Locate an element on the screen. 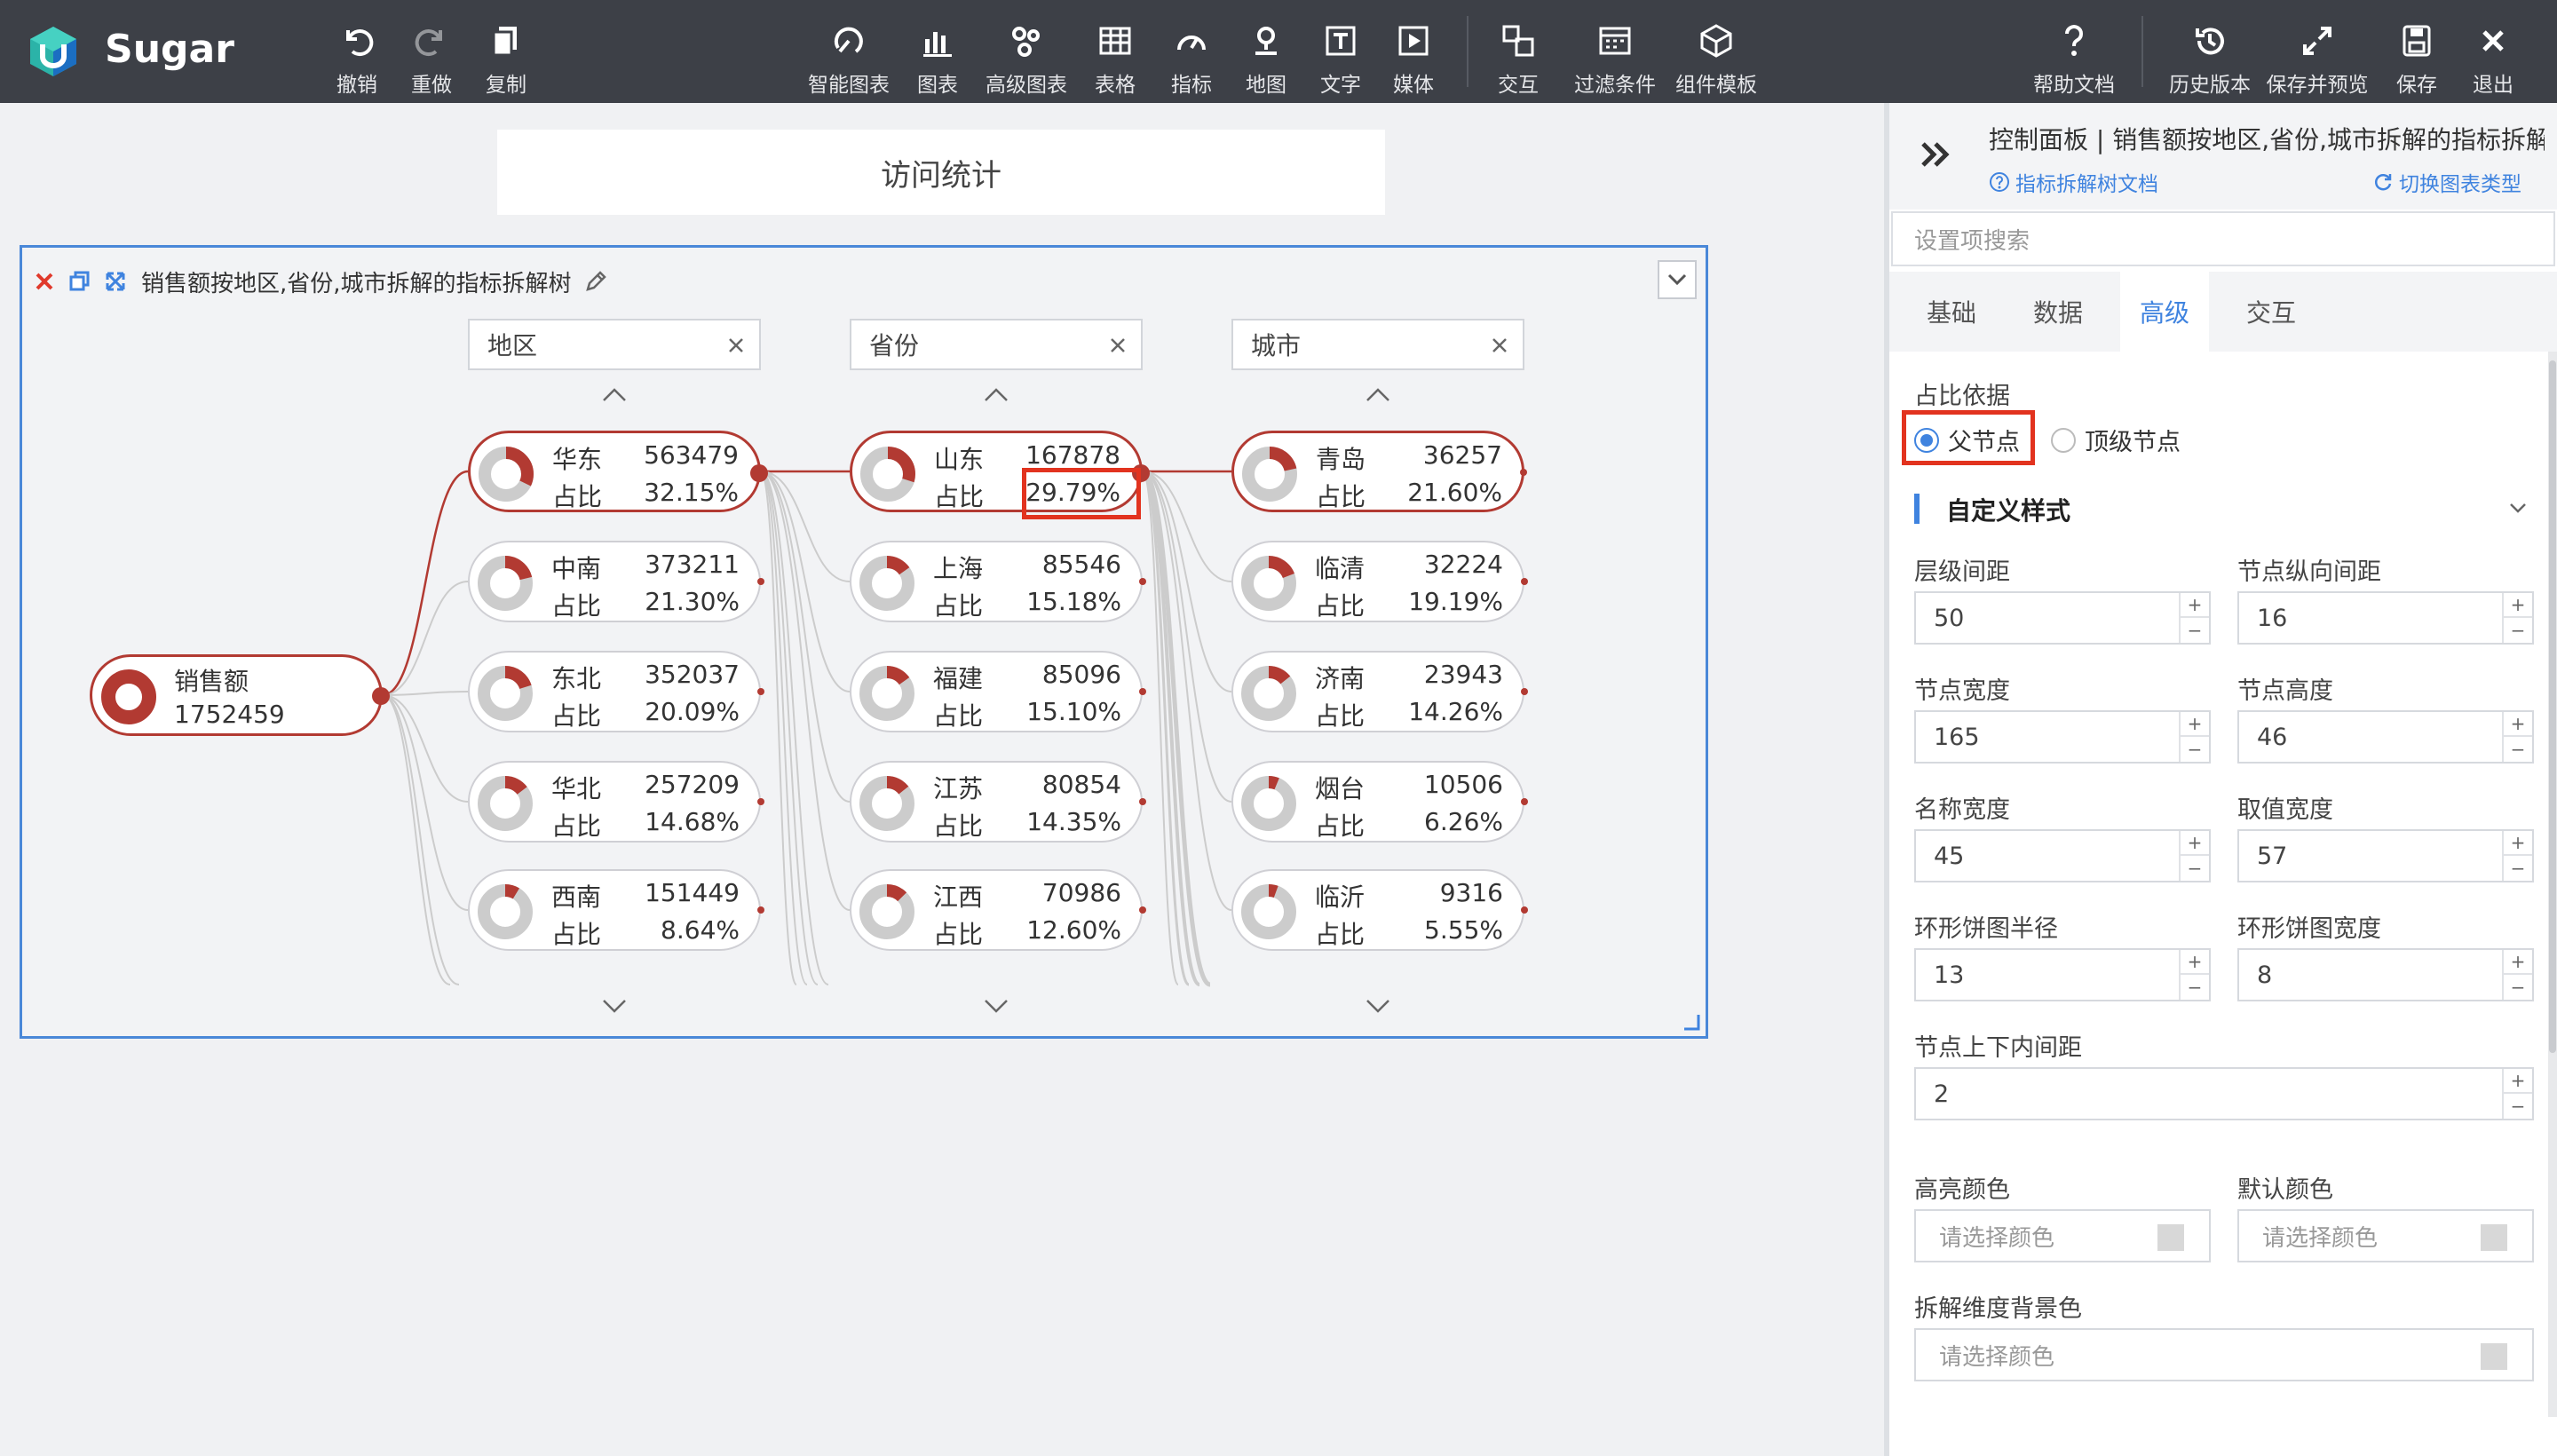  scroll-up-province-icon is located at coordinates (996, 395).